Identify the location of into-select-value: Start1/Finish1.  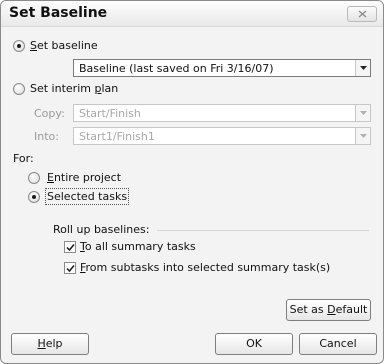
(117, 136).